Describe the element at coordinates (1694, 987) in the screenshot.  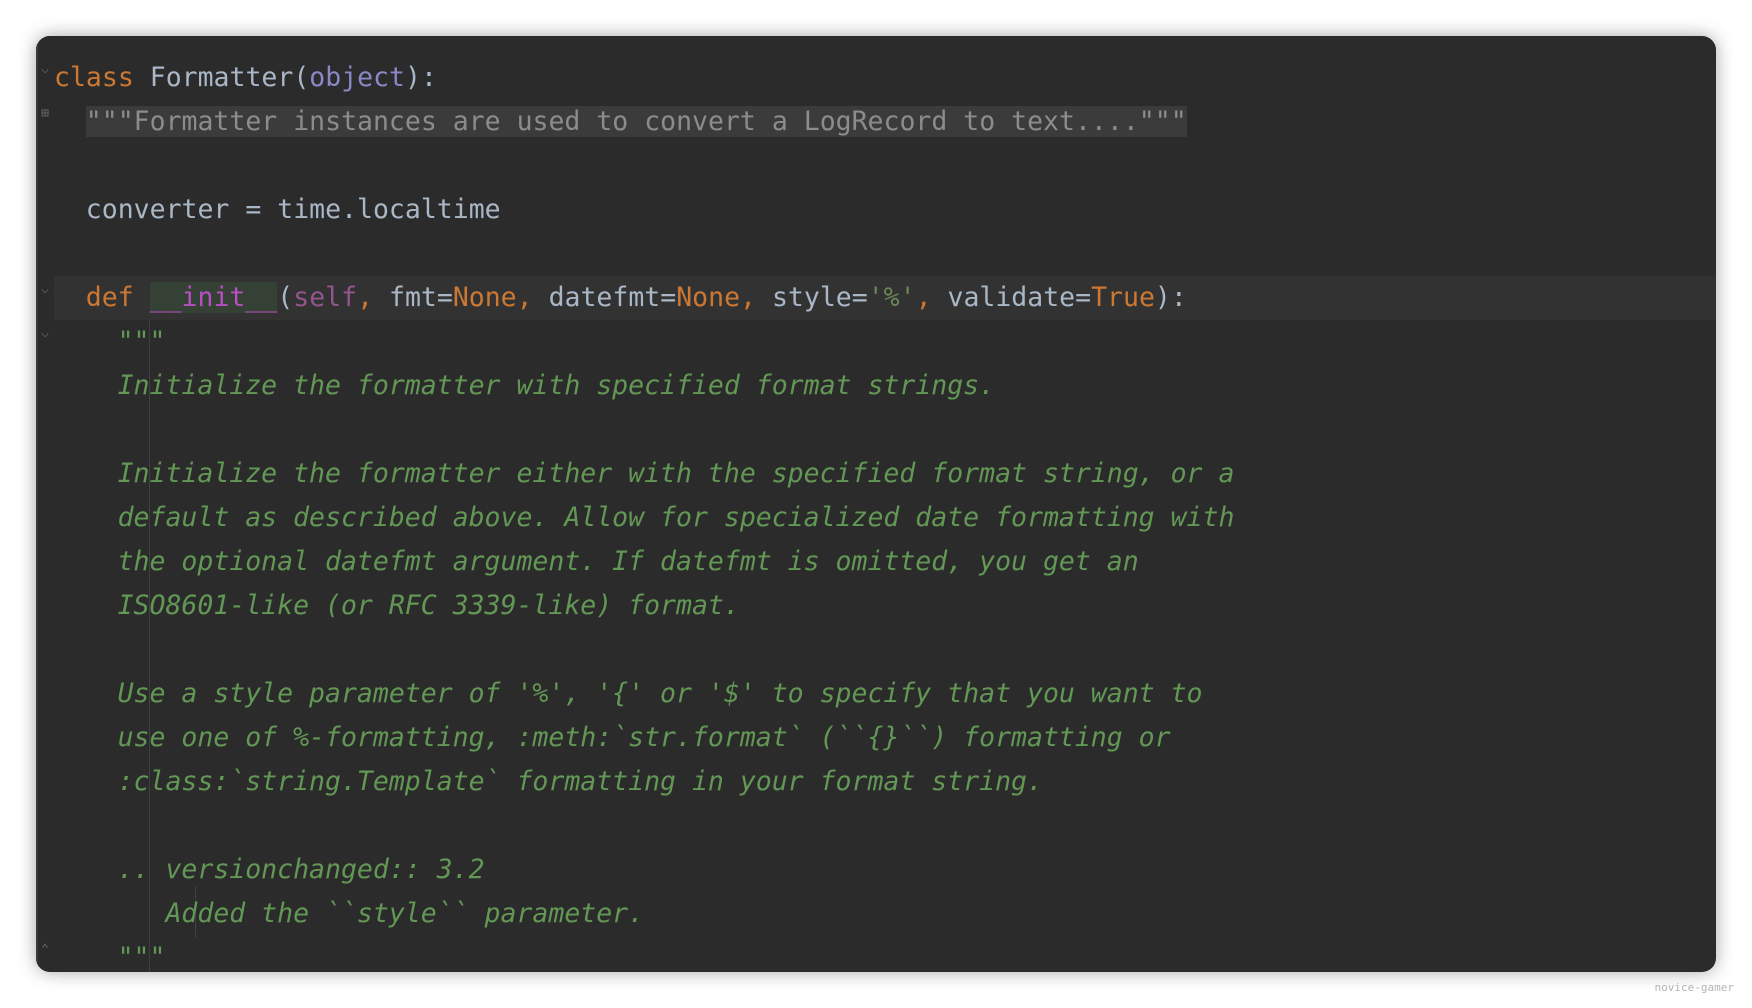
I see `watermark: novice-gamer` at that location.